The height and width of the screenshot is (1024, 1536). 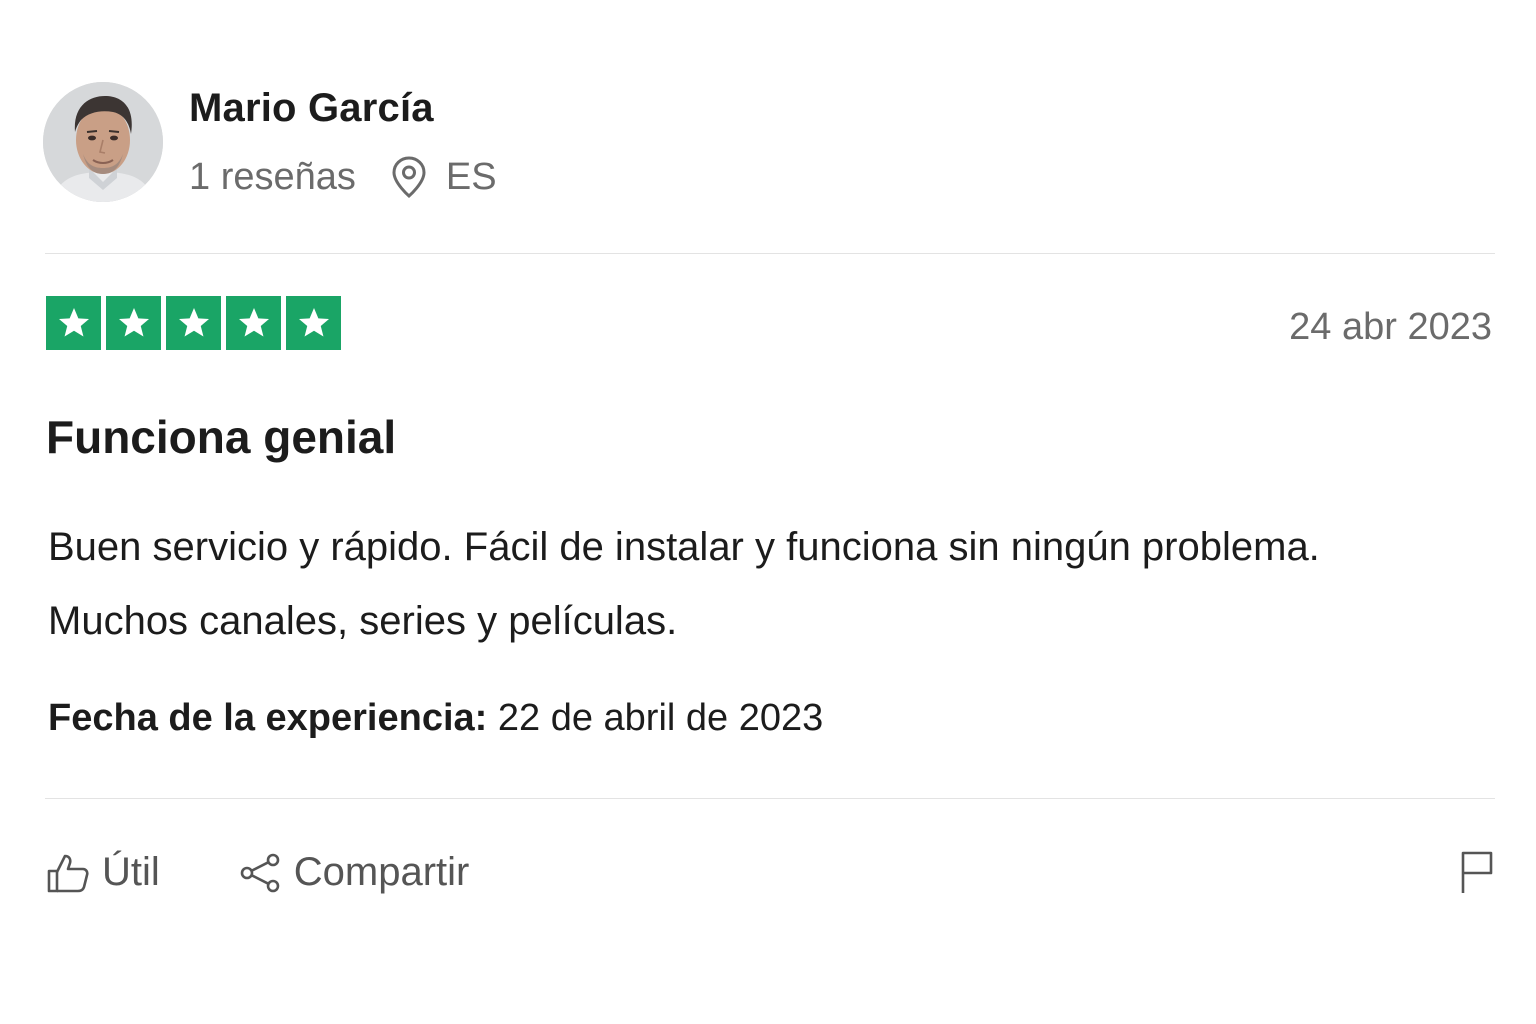 I want to click on flag-icon, so click(x=1477, y=872).